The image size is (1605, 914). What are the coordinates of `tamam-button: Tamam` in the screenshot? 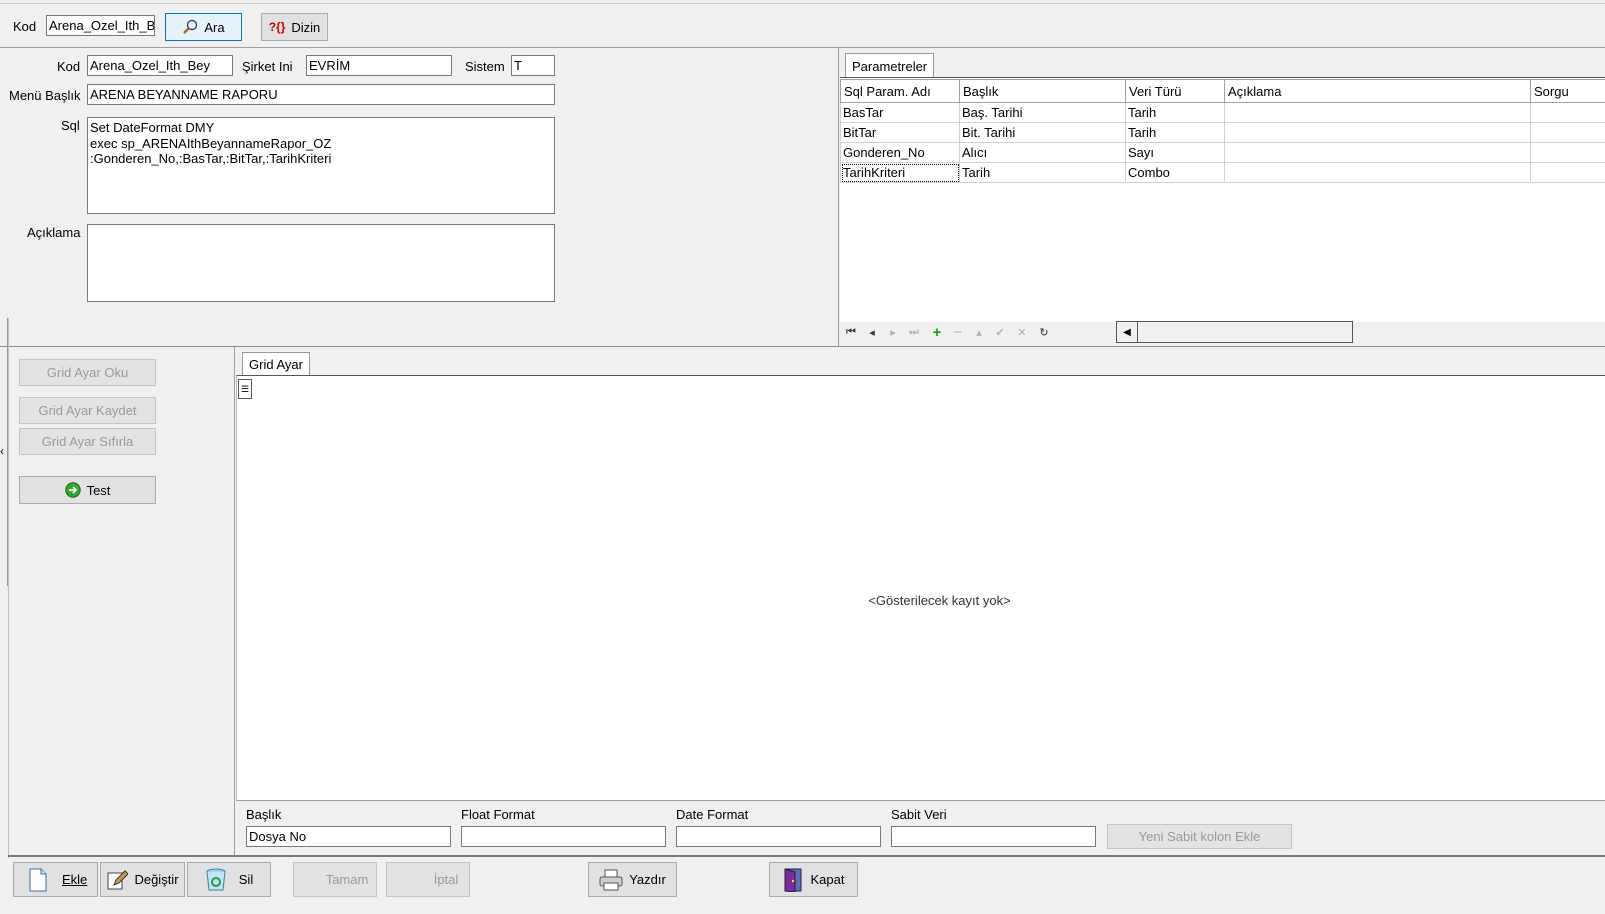 It's located at (335, 879).